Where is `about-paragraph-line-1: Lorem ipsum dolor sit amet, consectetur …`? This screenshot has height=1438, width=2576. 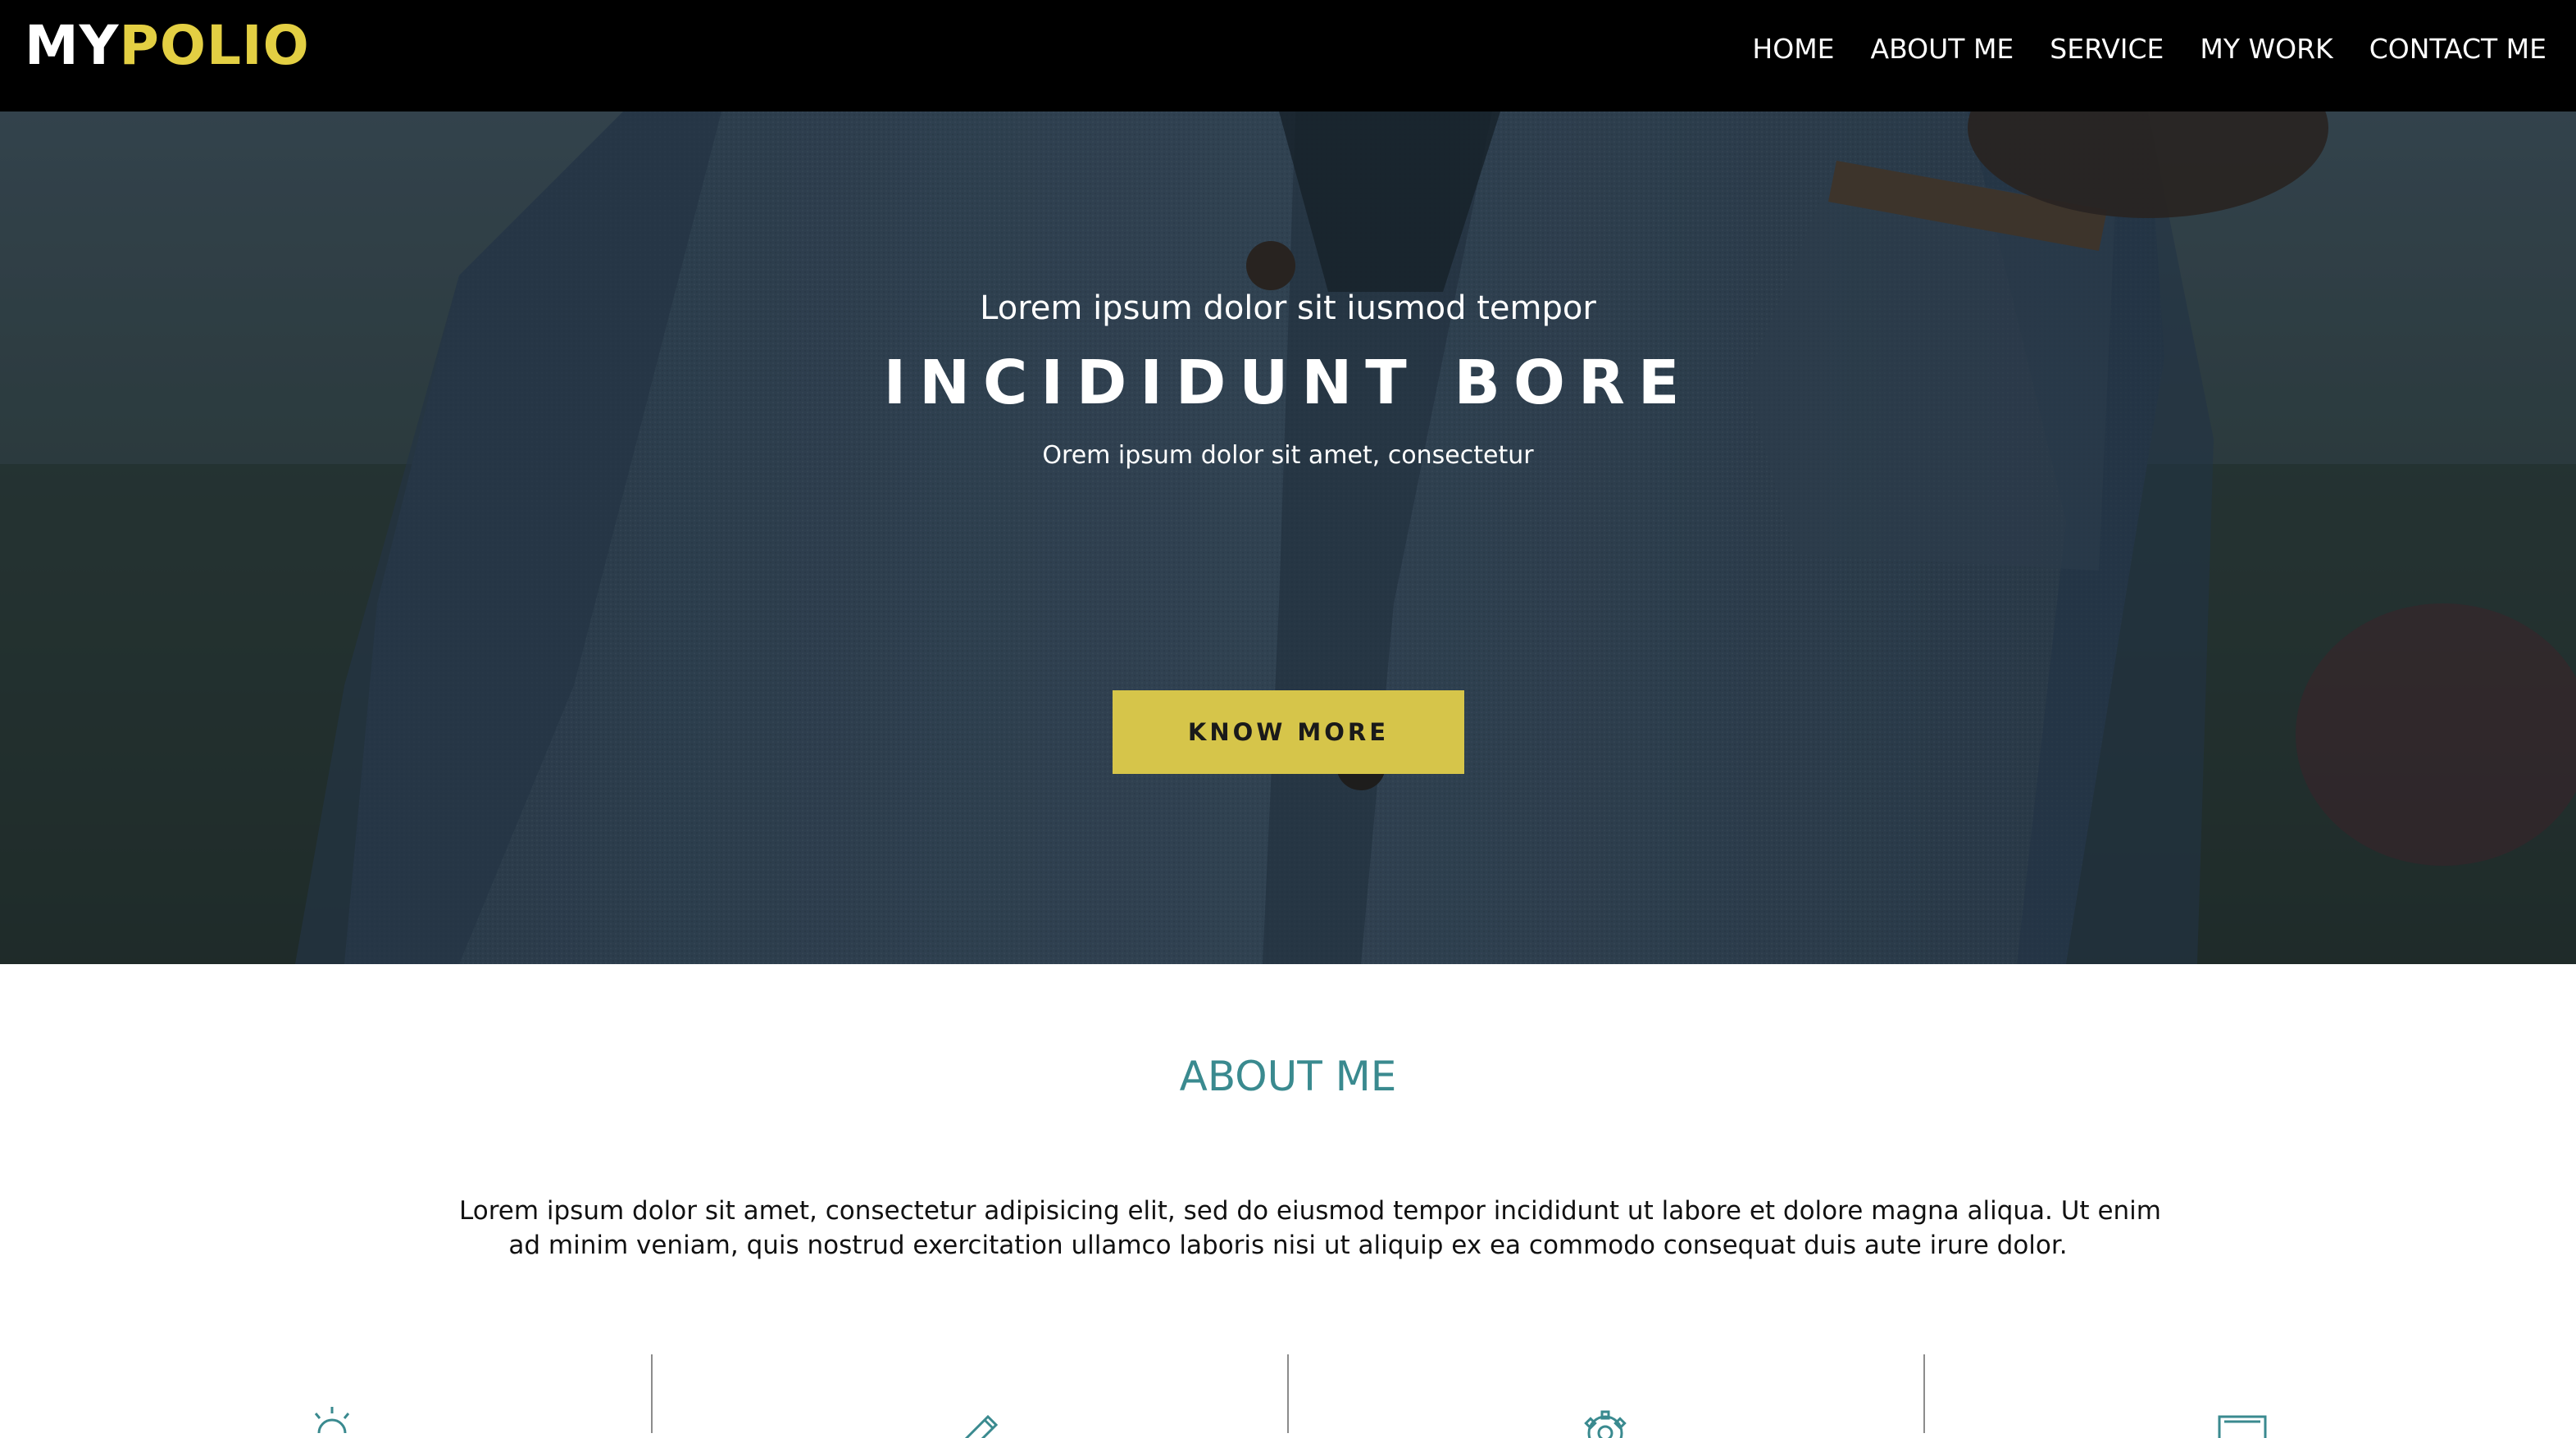 about-paragraph-line-1: Lorem ipsum dolor sit amet, consectetur … is located at coordinates (1310, 1211).